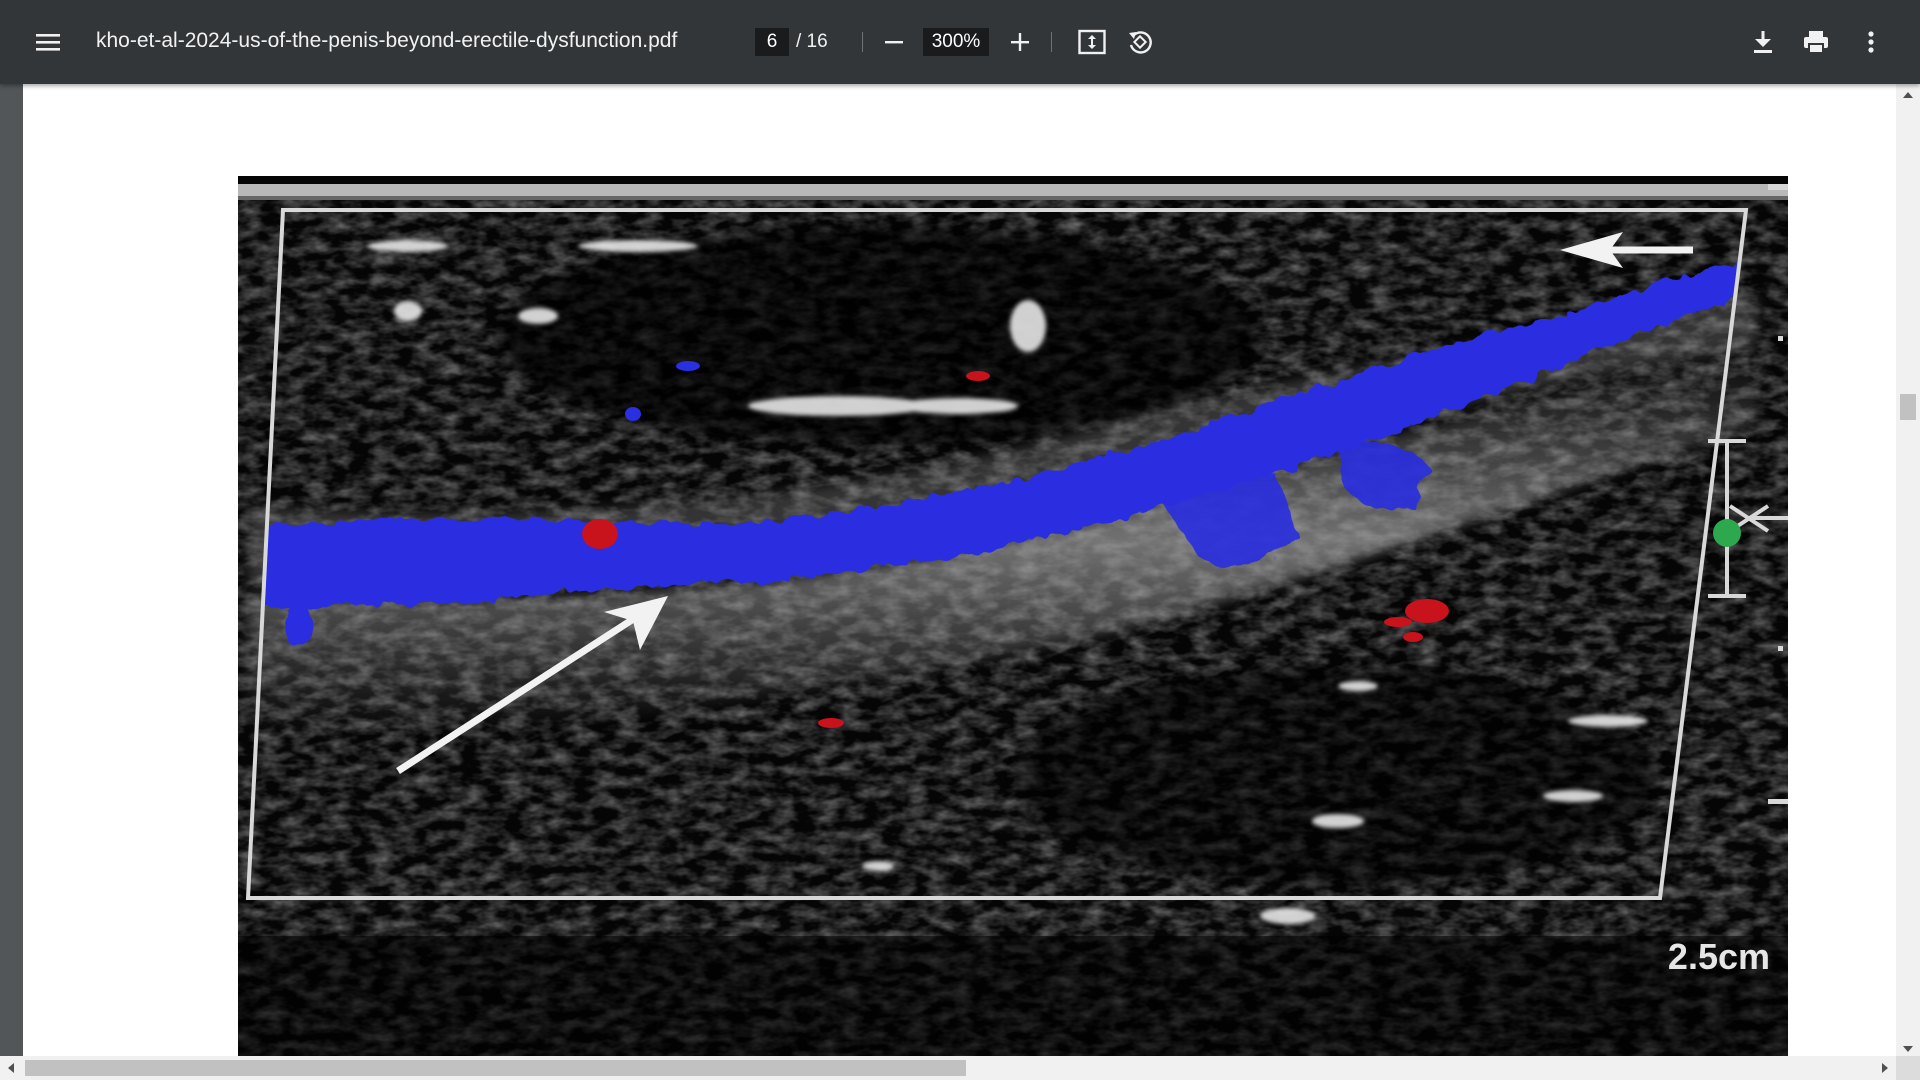  What do you see at coordinates (1908, 95) in the screenshot?
I see `scroll-up-icon` at bounding box center [1908, 95].